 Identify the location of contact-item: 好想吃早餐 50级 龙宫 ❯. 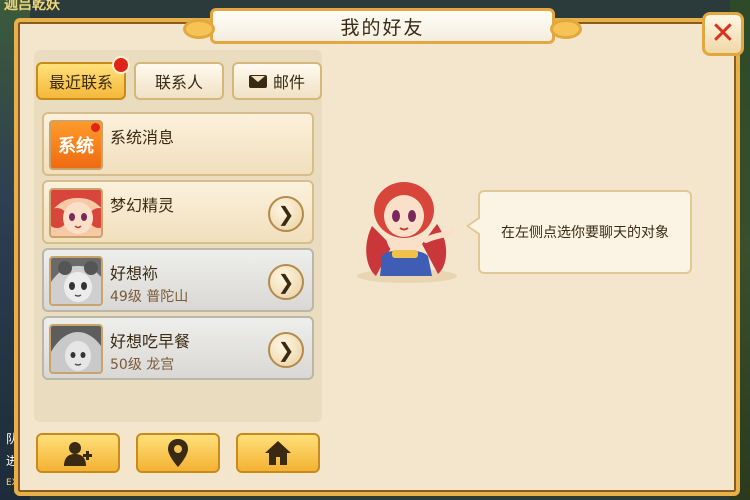
(178, 348).